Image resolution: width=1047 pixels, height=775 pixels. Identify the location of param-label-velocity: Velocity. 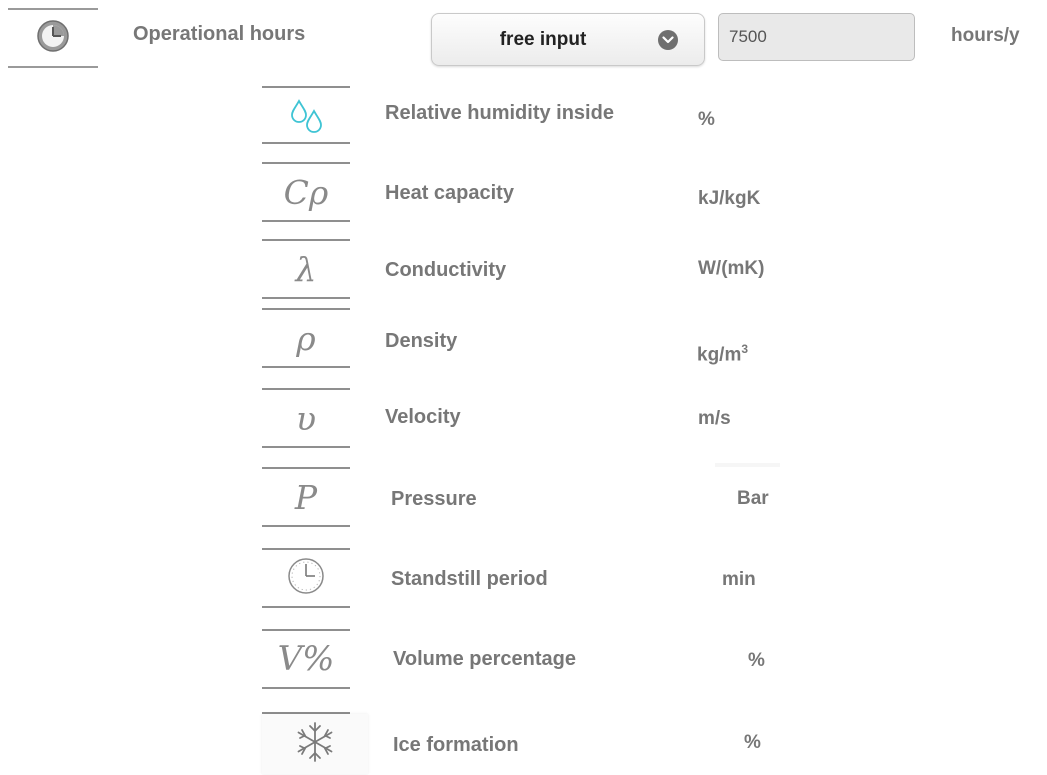
(423, 417).